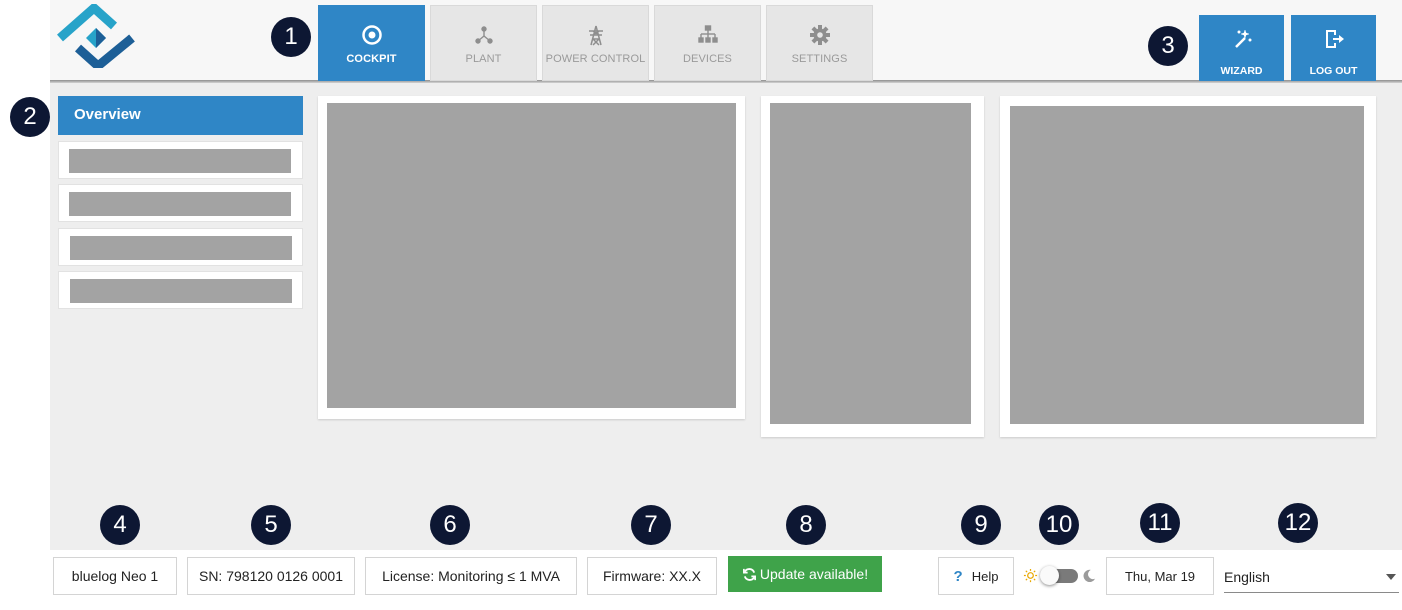 This screenshot has height=610, width=1402. I want to click on tab-devices: DEVICES, so click(707, 43).